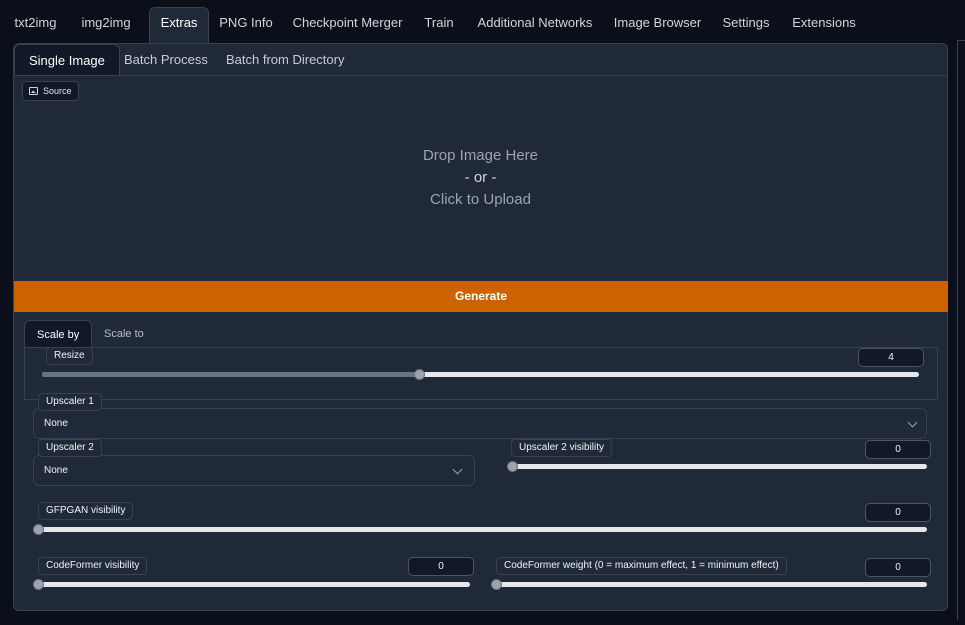 Image resolution: width=965 pixels, height=625 pixels. I want to click on generate-button: Generate, so click(481, 296).